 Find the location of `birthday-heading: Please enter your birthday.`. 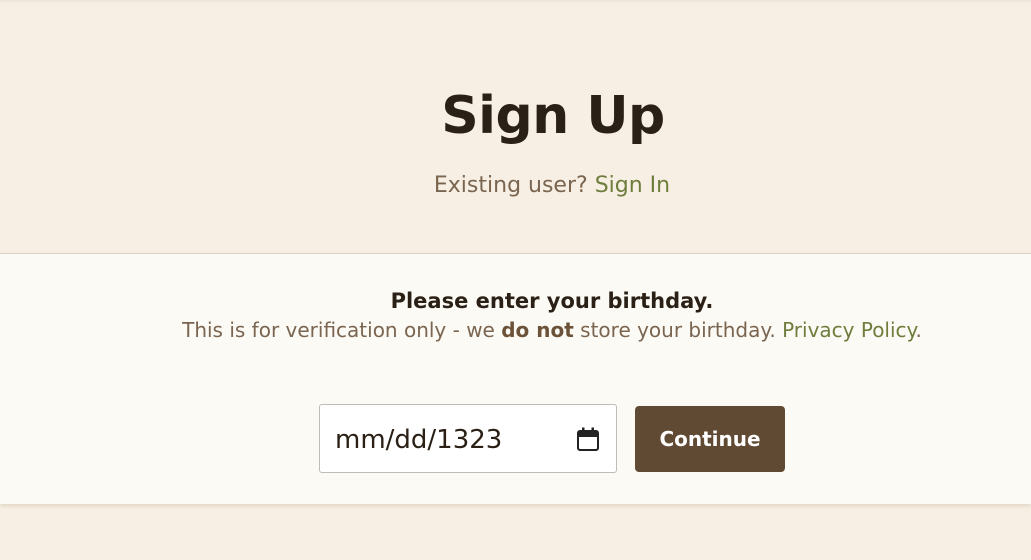

birthday-heading: Please enter your birthday. is located at coordinates (552, 301).